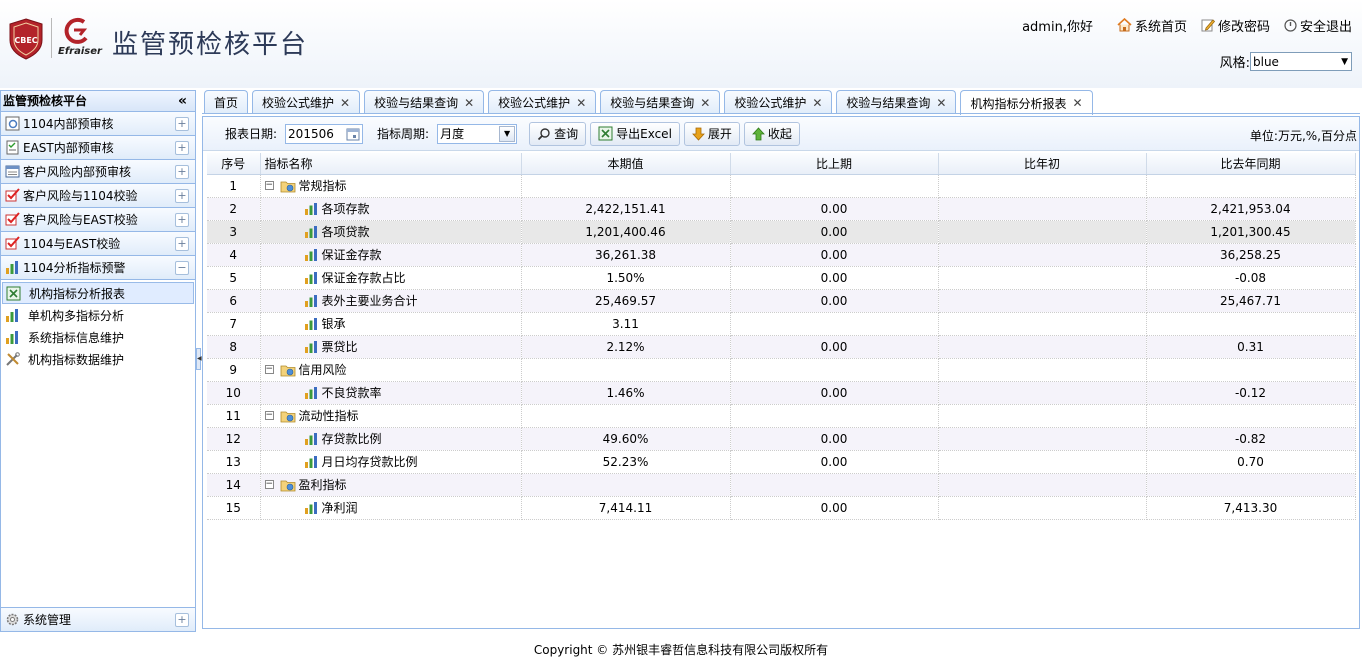 The width and height of the screenshot is (1362, 667). What do you see at coordinates (781, 508) in the screenshot?
I see `table-row: 15 净利润 7,414.11 0.00 7,413.30` at bounding box center [781, 508].